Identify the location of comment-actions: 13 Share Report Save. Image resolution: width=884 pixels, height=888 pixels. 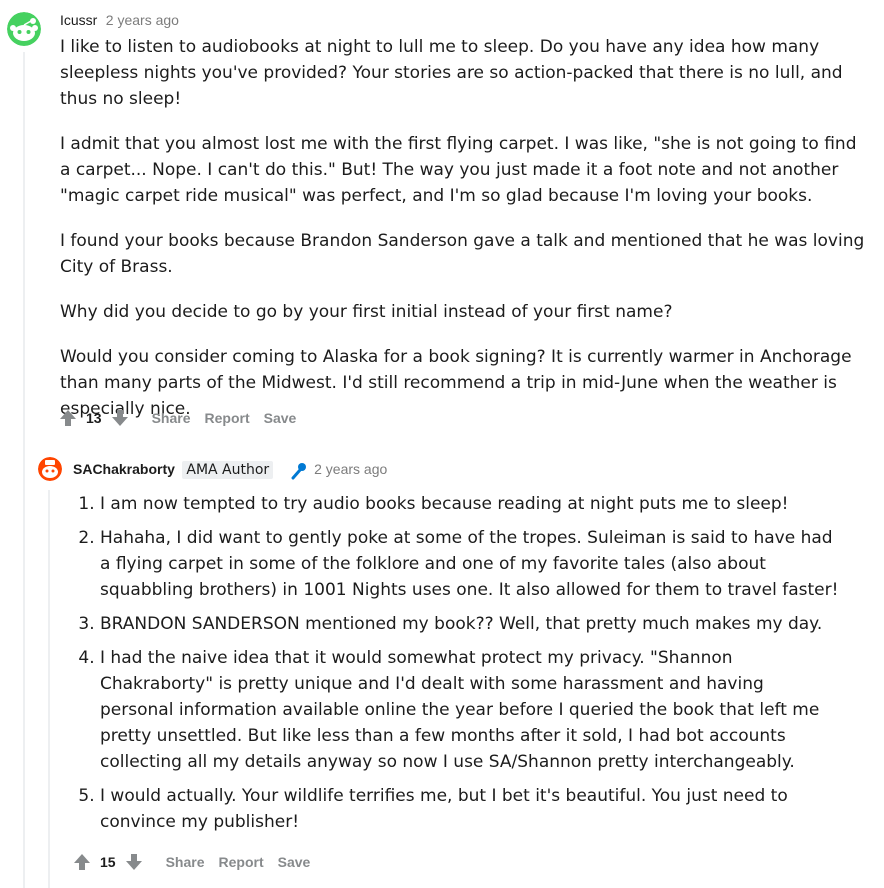
(177, 418).